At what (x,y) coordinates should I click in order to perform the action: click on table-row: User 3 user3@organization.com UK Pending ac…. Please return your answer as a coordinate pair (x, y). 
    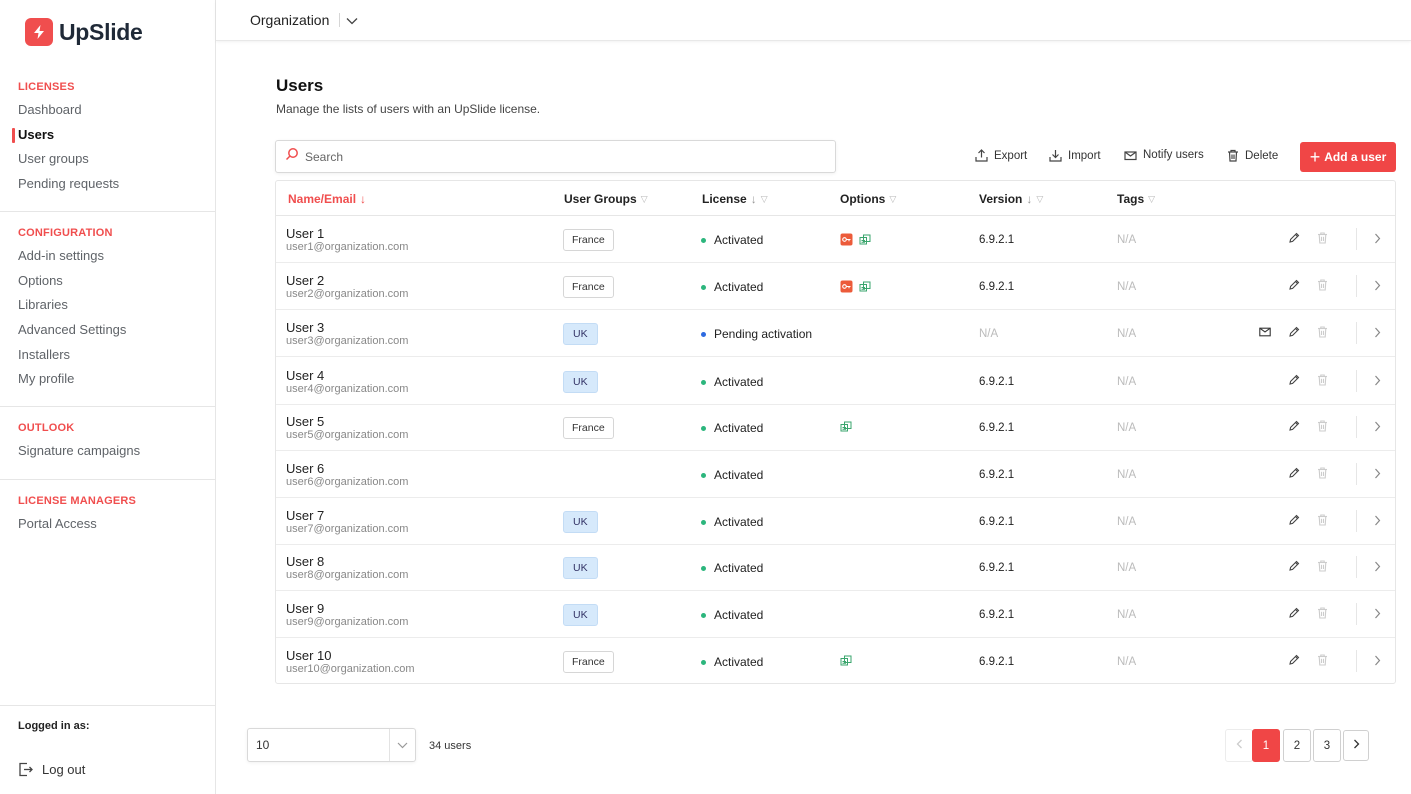
    Looking at the image, I should click on (835, 333).